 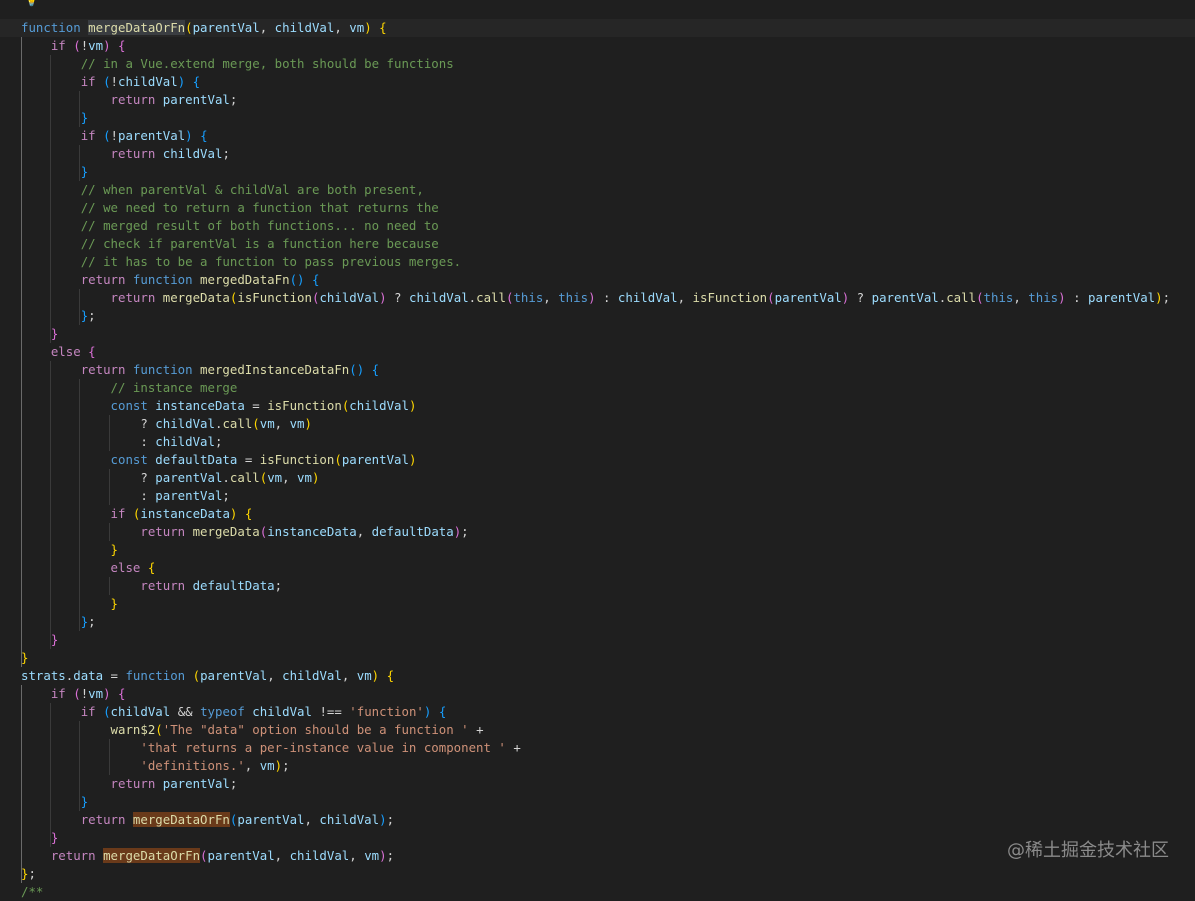 What do you see at coordinates (248, 459) in the screenshot?
I see `code-token: =` at bounding box center [248, 459].